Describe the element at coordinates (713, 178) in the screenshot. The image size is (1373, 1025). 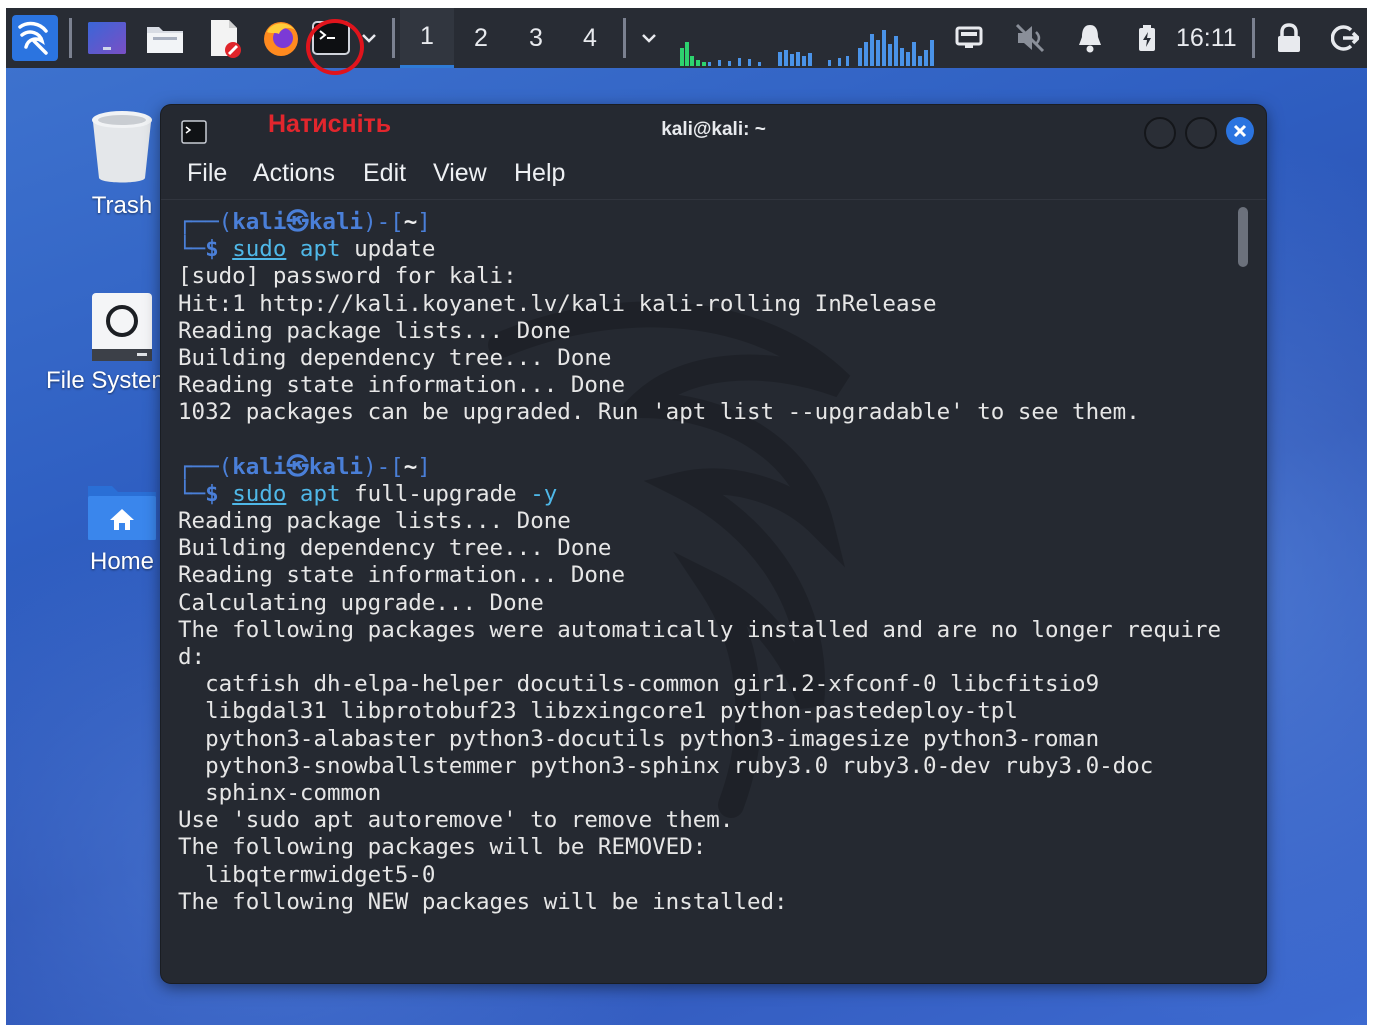
I see `menu-bar: File Actions Edit View Help` at that location.